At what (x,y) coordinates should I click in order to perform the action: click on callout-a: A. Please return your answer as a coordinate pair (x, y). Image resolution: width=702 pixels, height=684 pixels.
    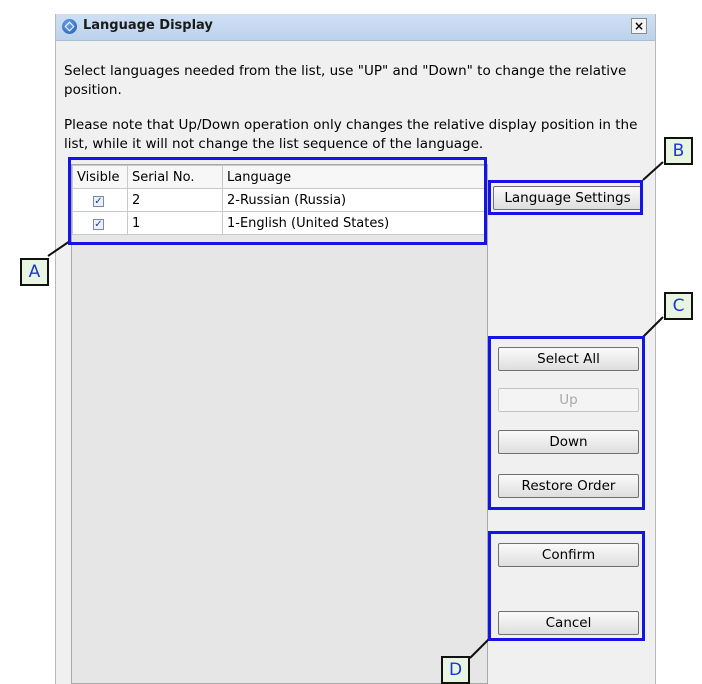
    Looking at the image, I should click on (34, 272).